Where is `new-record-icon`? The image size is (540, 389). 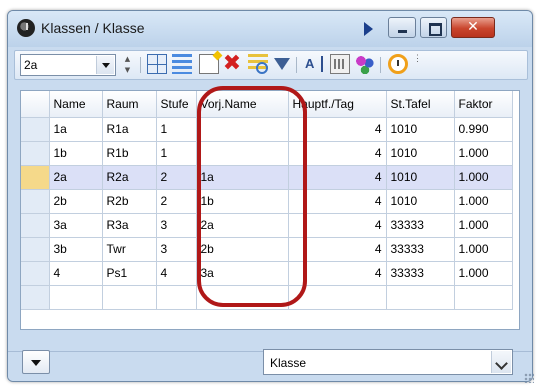 new-record-icon is located at coordinates (209, 64).